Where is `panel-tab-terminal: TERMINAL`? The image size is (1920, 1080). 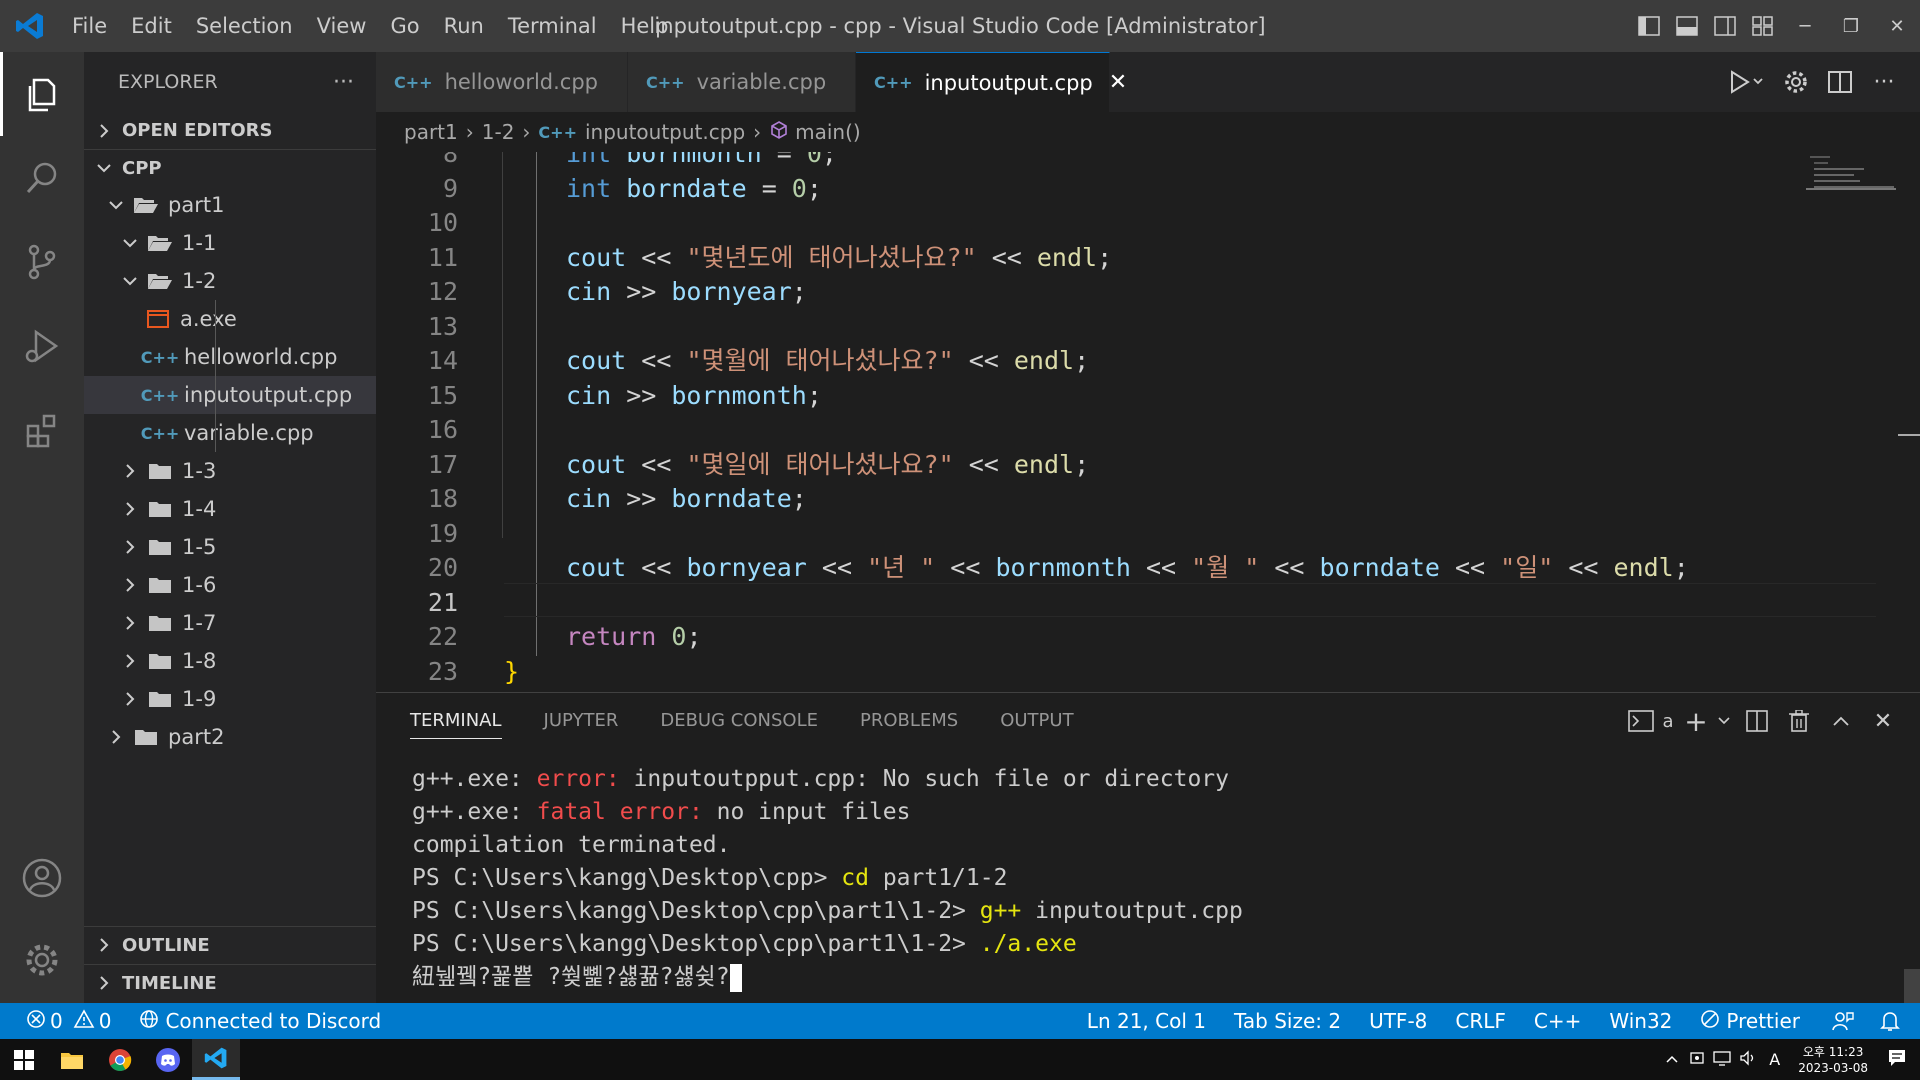 panel-tab-terminal: TERMINAL is located at coordinates (456, 721).